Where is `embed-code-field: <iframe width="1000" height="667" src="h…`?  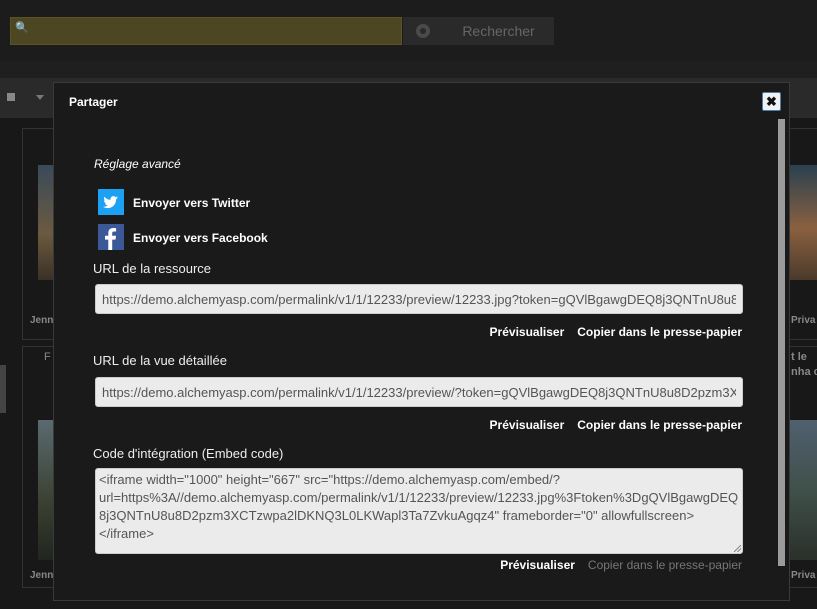
embed-code-field: <iframe width="1000" height="667" src="h… is located at coordinates (419, 511).